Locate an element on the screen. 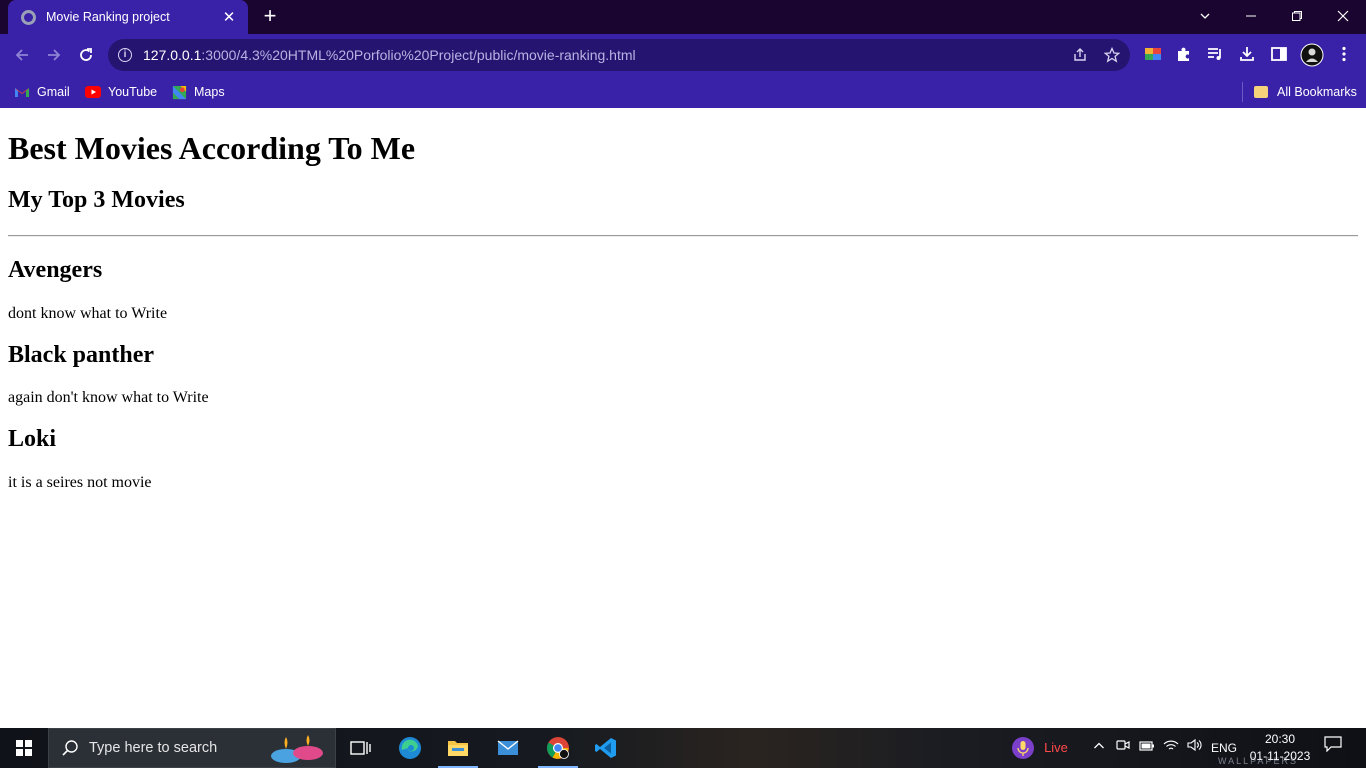 The width and height of the screenshot is (1366, 768). movie-title: Avengers is located at coordinates (55, 270).